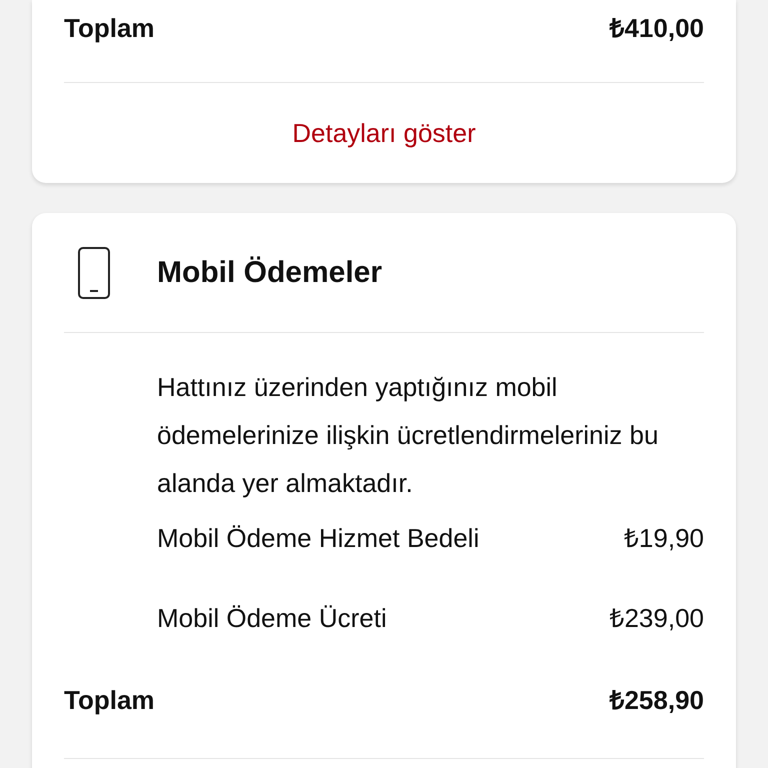  What do you see at coordinates (656, 700) in the screenshot?
I see `total-amount: ₺258,90` at bounding box center [656, 700].